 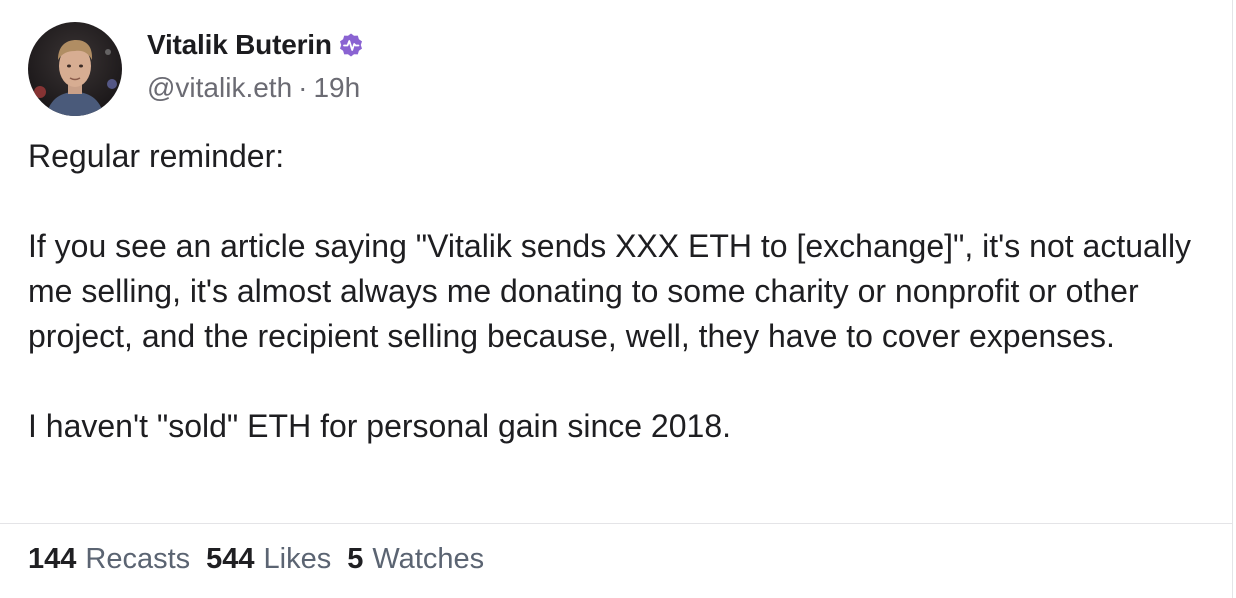 I want to click on watches-label: Watches, so click(x=428, y=559).